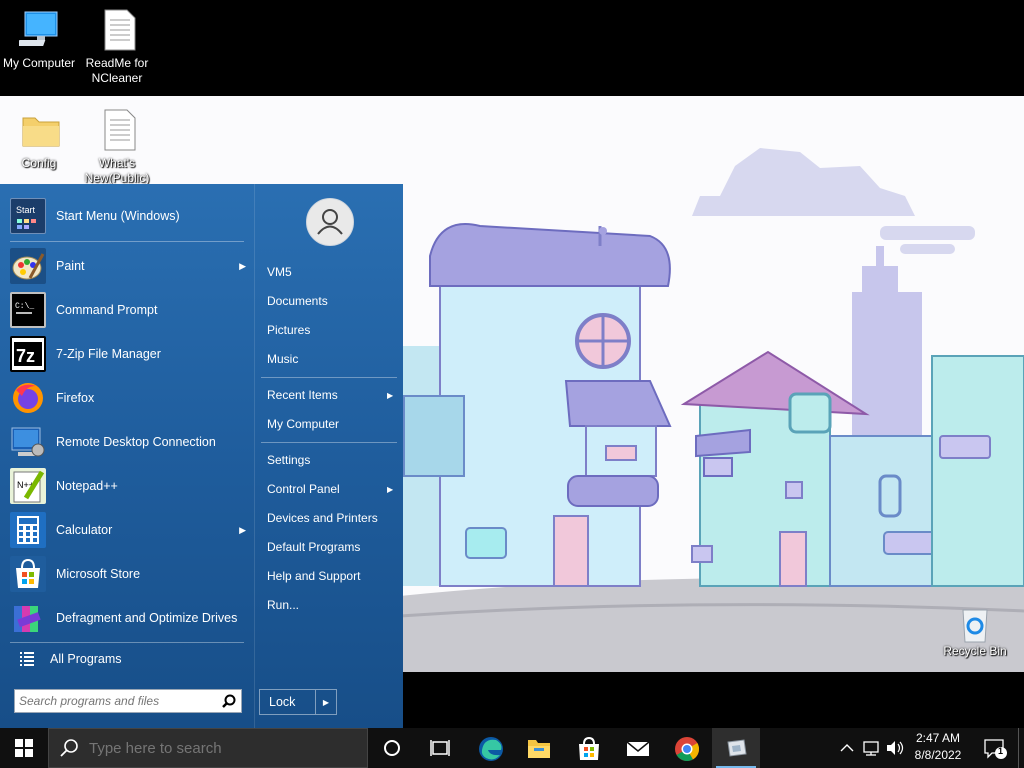  What do you see at coordinates (128, 442) in the screenshot?
I see `program-remote-desktop: Remote Desktop Connection` at bounding box center [128, 442].